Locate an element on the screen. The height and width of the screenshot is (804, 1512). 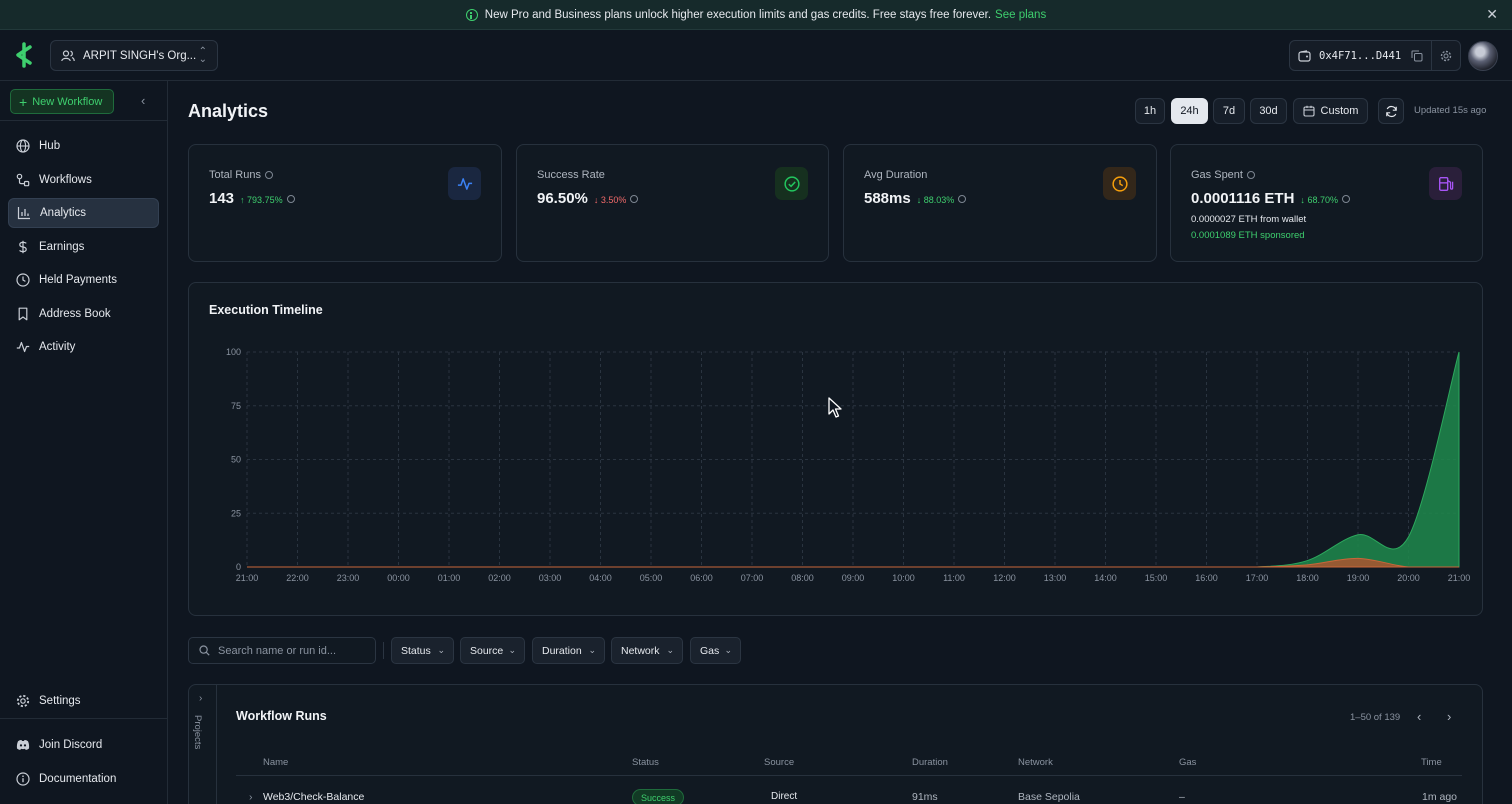
x-tick-label: 08:00 is located at coordinates (802, 578).